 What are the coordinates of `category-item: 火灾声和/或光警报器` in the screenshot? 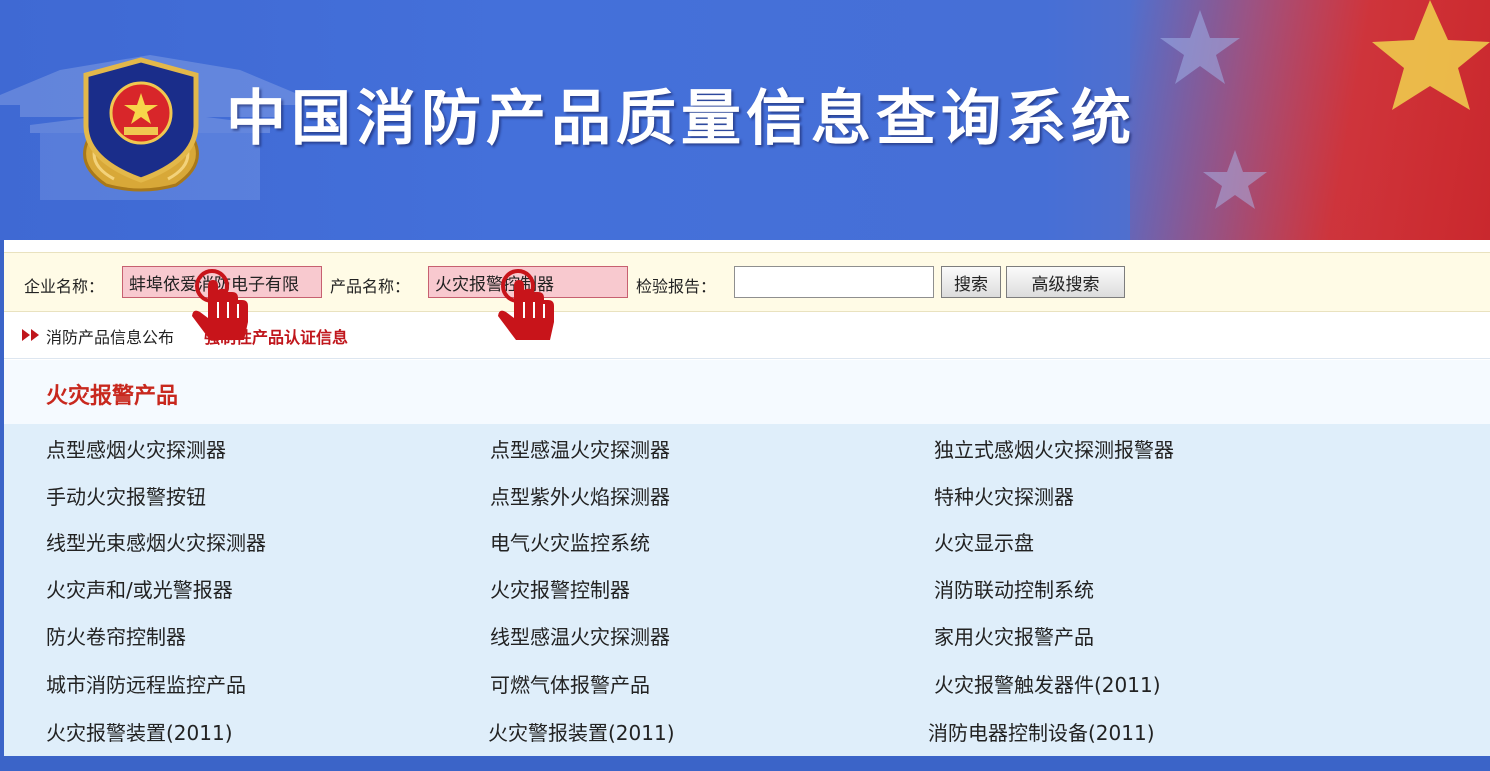 It's located at (139, 588).